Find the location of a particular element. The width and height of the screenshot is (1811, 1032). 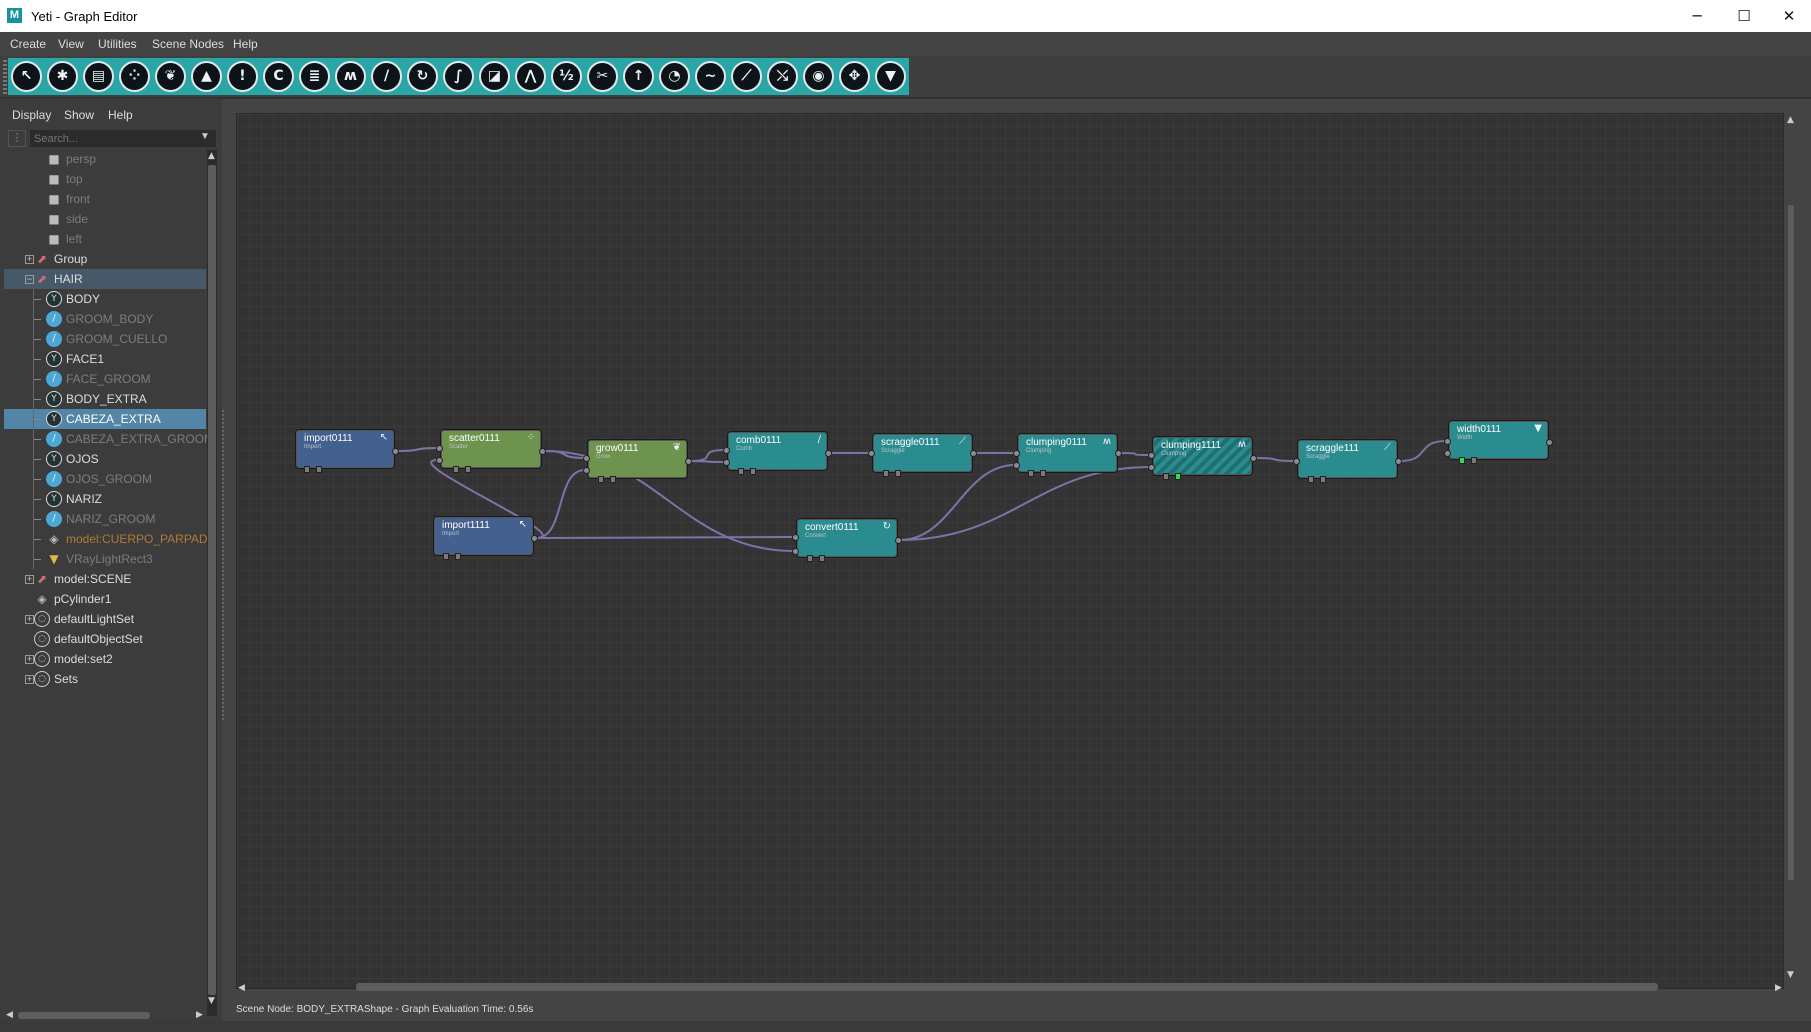

stack-icon: ≣ is located at coordinates (314, 76).